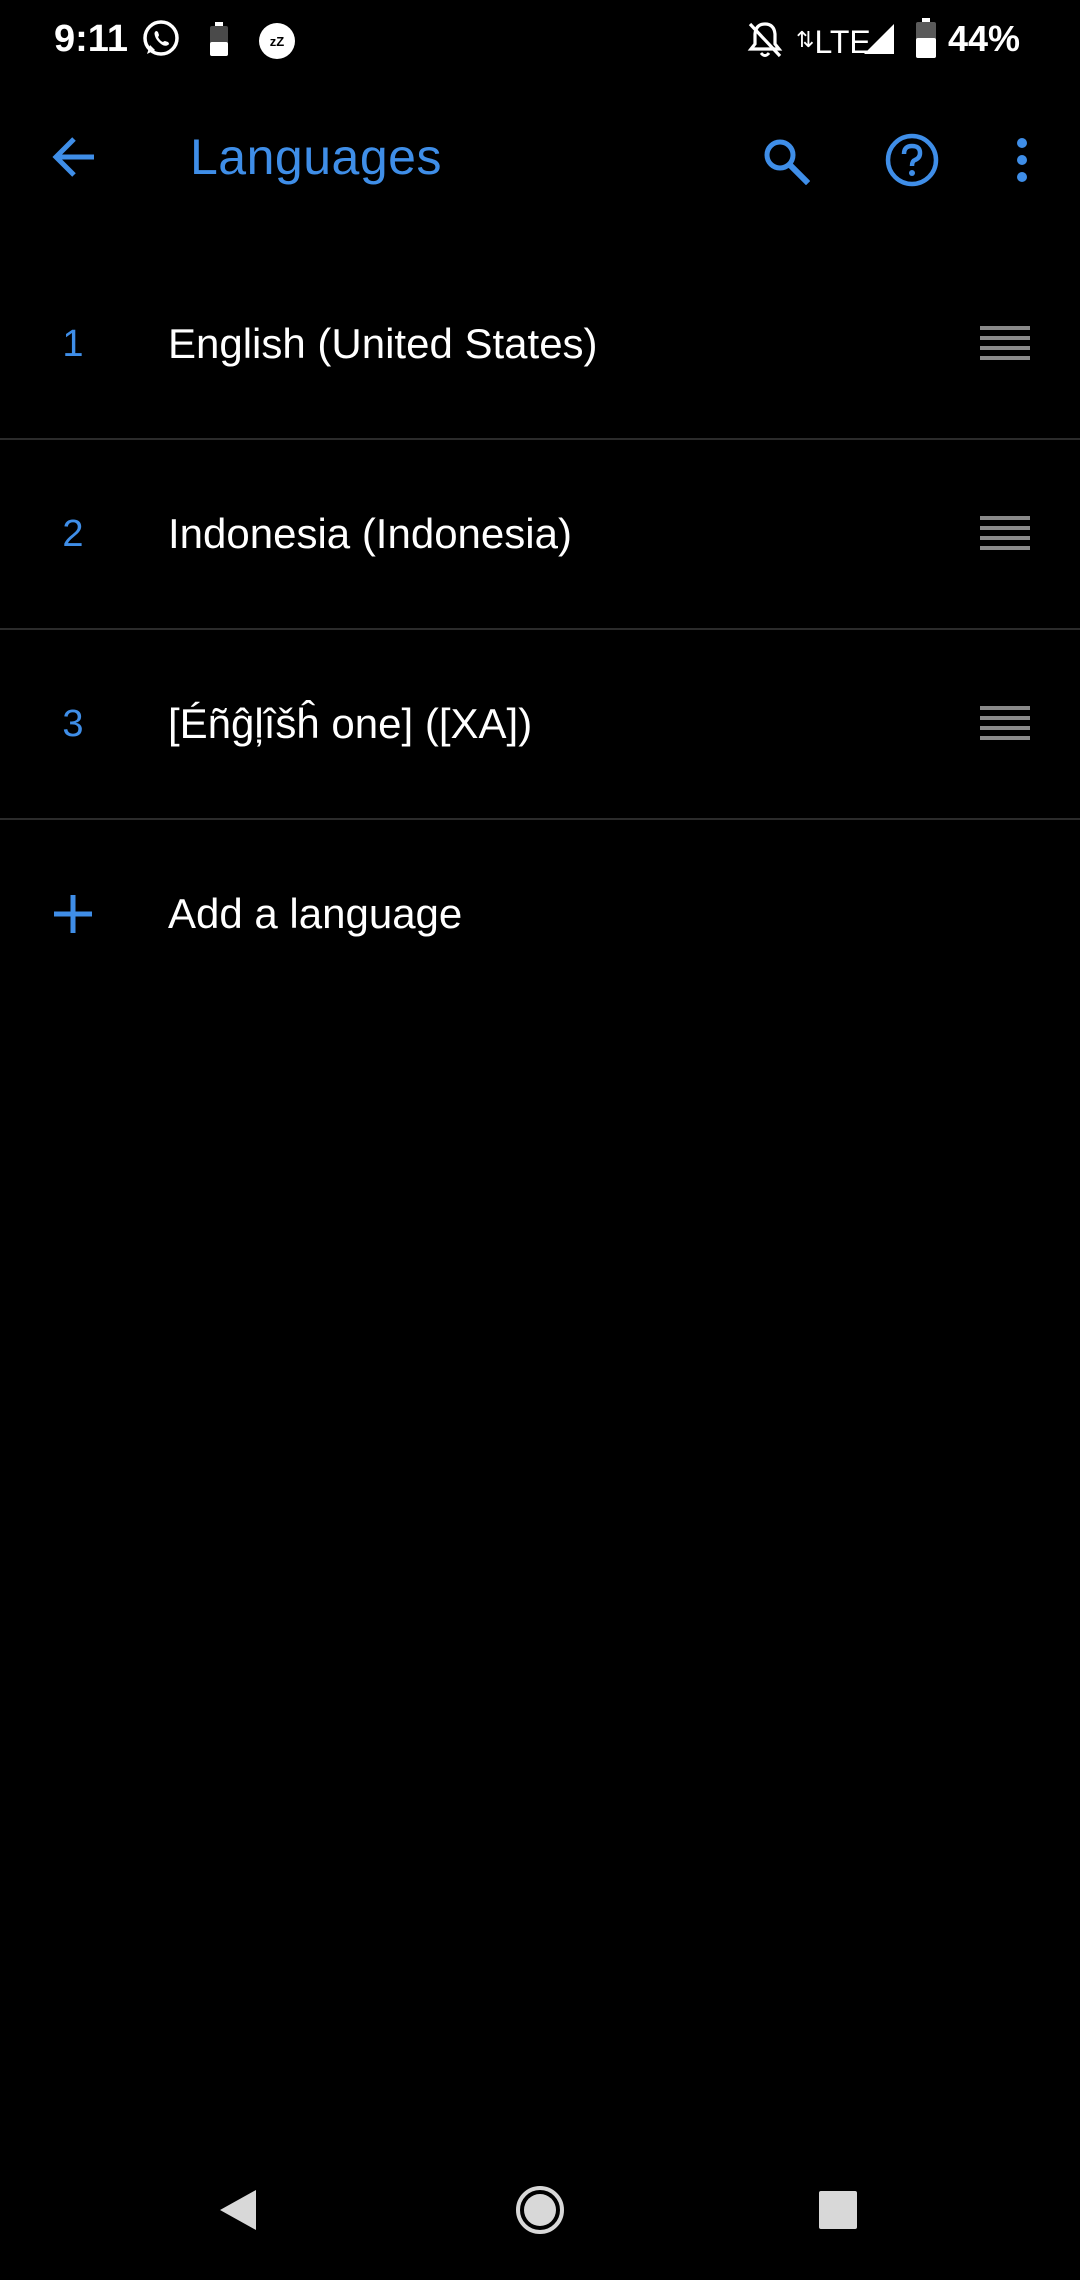 Image resolution: width=1080 pixels, height=2280 pixels. Describe the element at coordinates (540, 725) in the screenshot. I see `language-item: 3 [Éñĝļîšĥ one] ([XA])` at that location.